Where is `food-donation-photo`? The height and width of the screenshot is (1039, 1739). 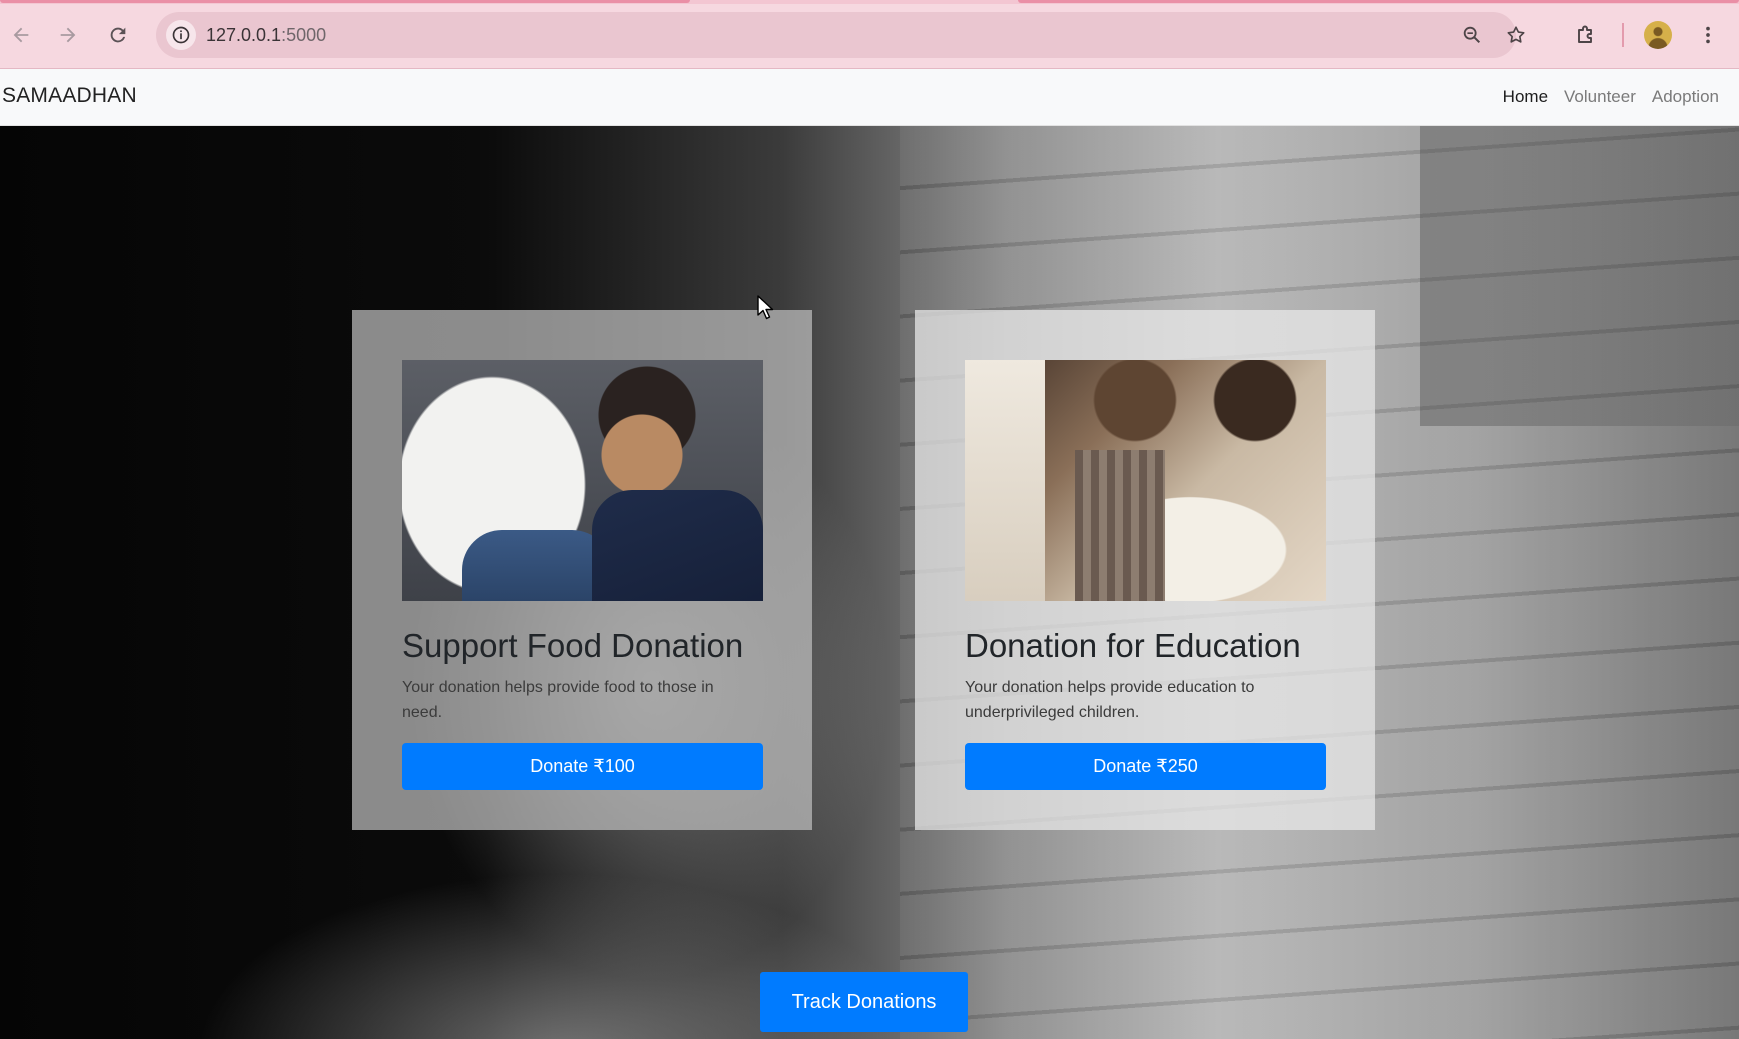
food-donation-photo is located at coordinates (582, 480).